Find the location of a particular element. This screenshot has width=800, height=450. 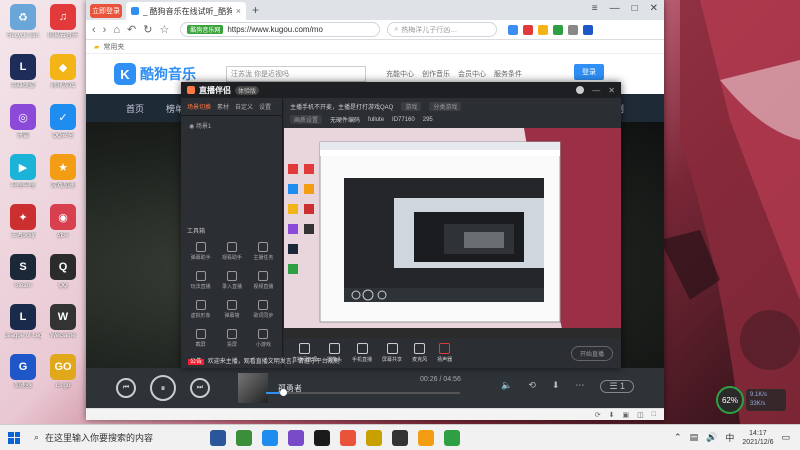

desktop-icon: ♻ Recycle Bin is located at coordinates (23, 22).